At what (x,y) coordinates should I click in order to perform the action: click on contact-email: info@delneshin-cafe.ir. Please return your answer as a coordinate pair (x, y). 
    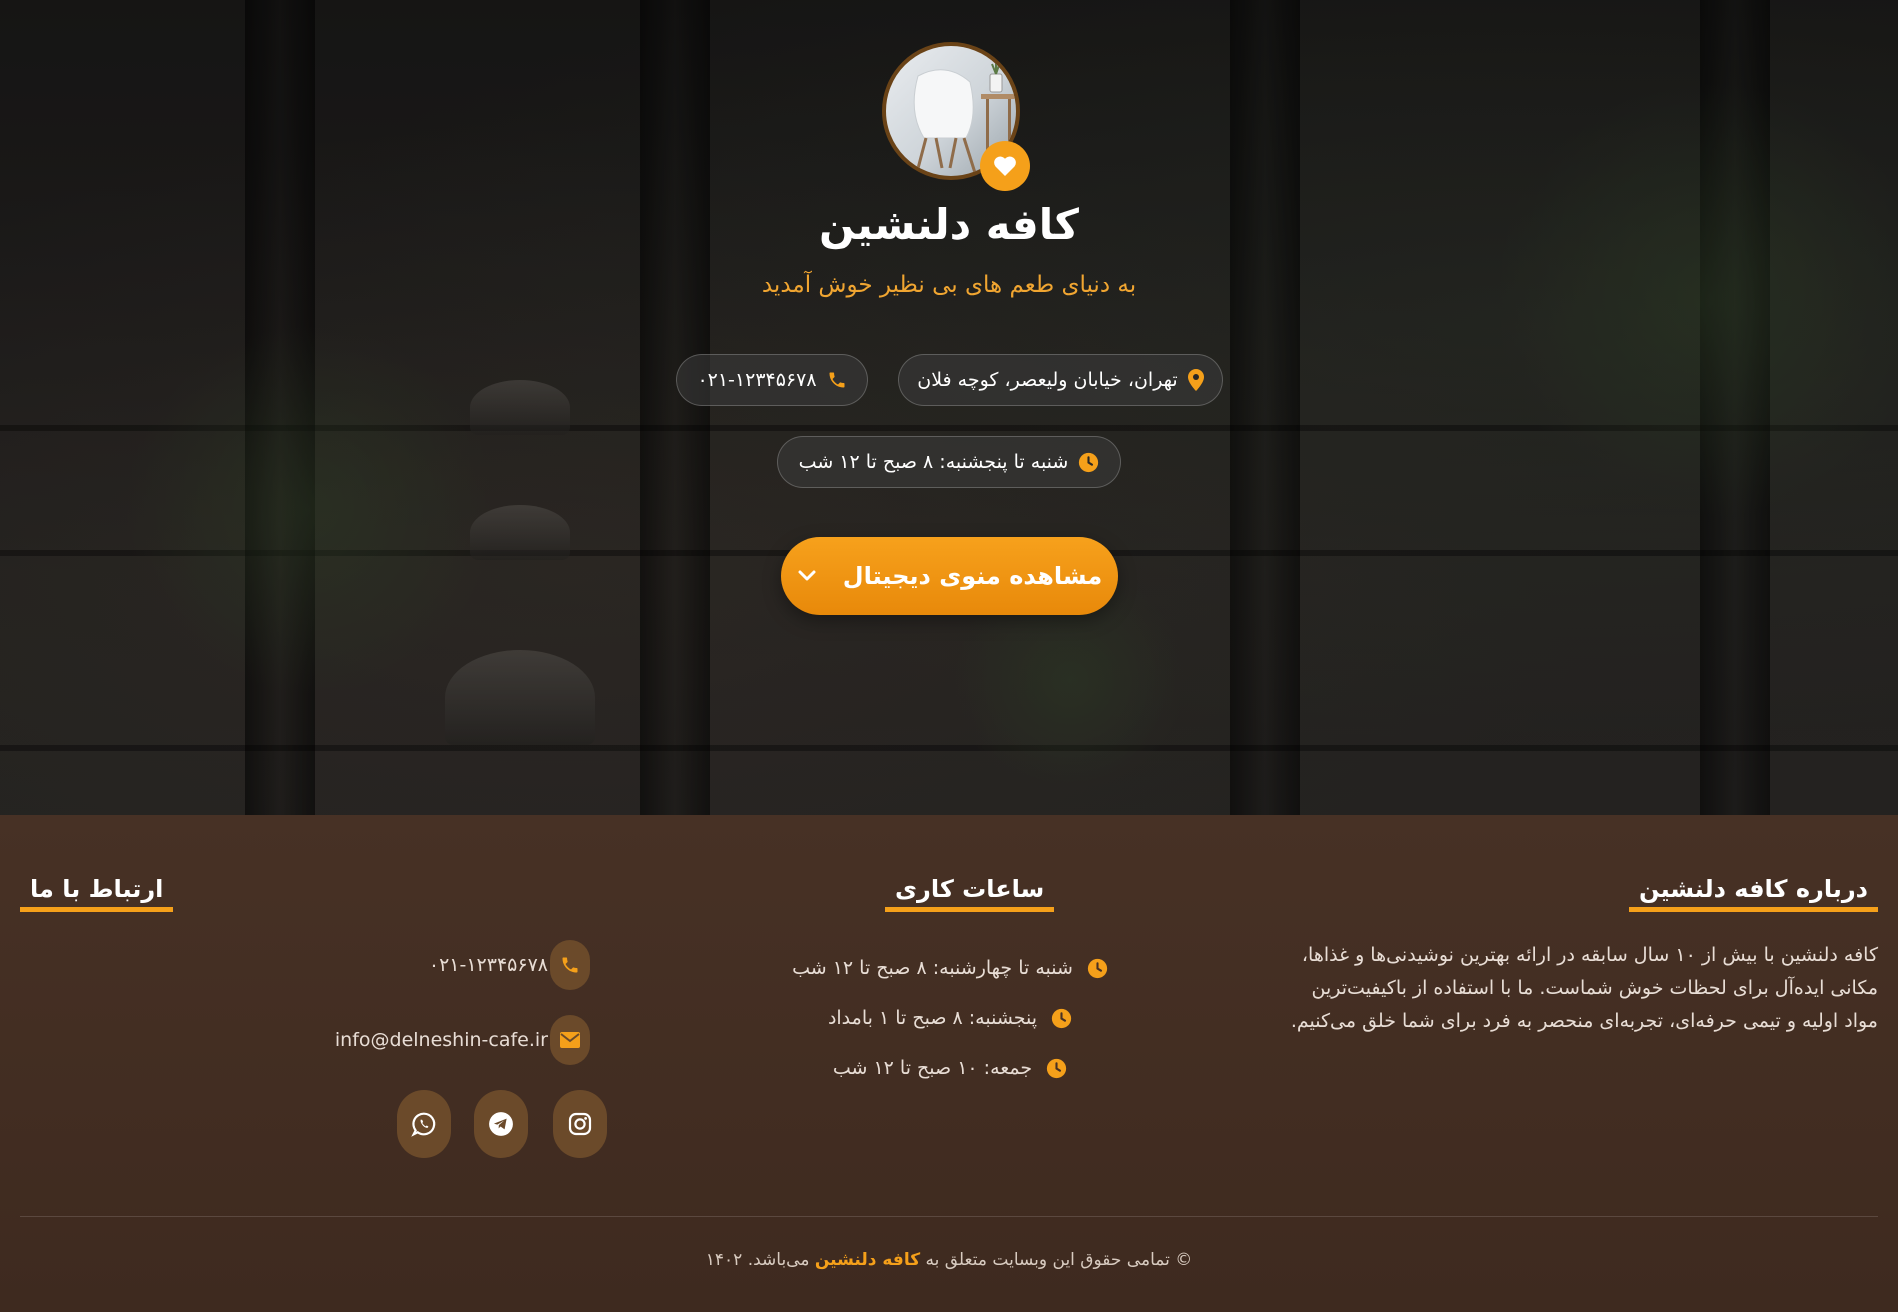
    Looking at the image, I should click on (455, 1040).